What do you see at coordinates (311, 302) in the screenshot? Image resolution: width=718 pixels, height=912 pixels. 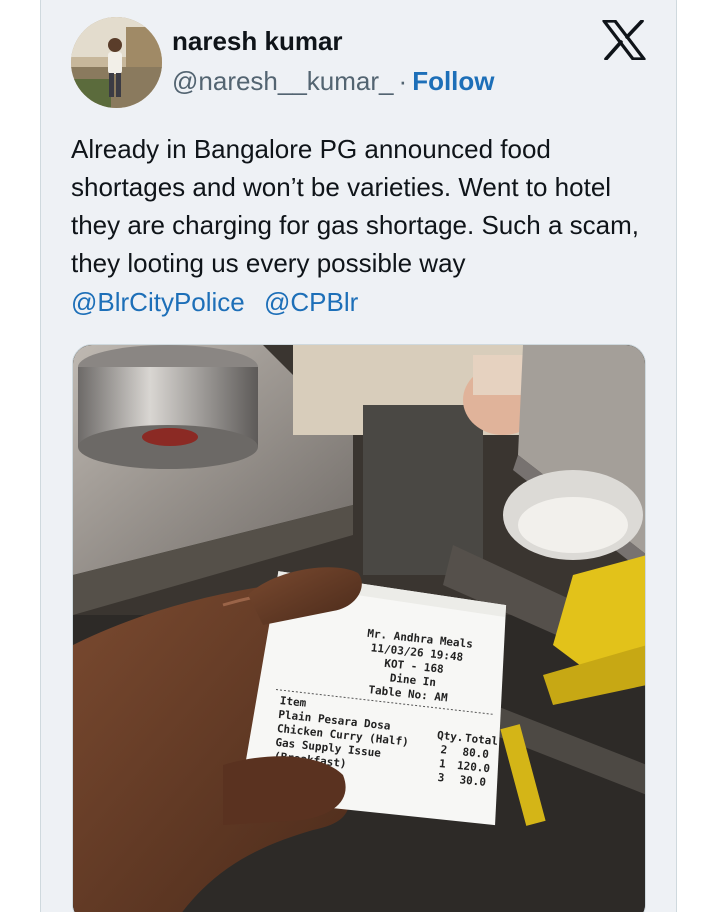 I see `mention-cpblr: @CPBlr` at bounding box center [311, 302].